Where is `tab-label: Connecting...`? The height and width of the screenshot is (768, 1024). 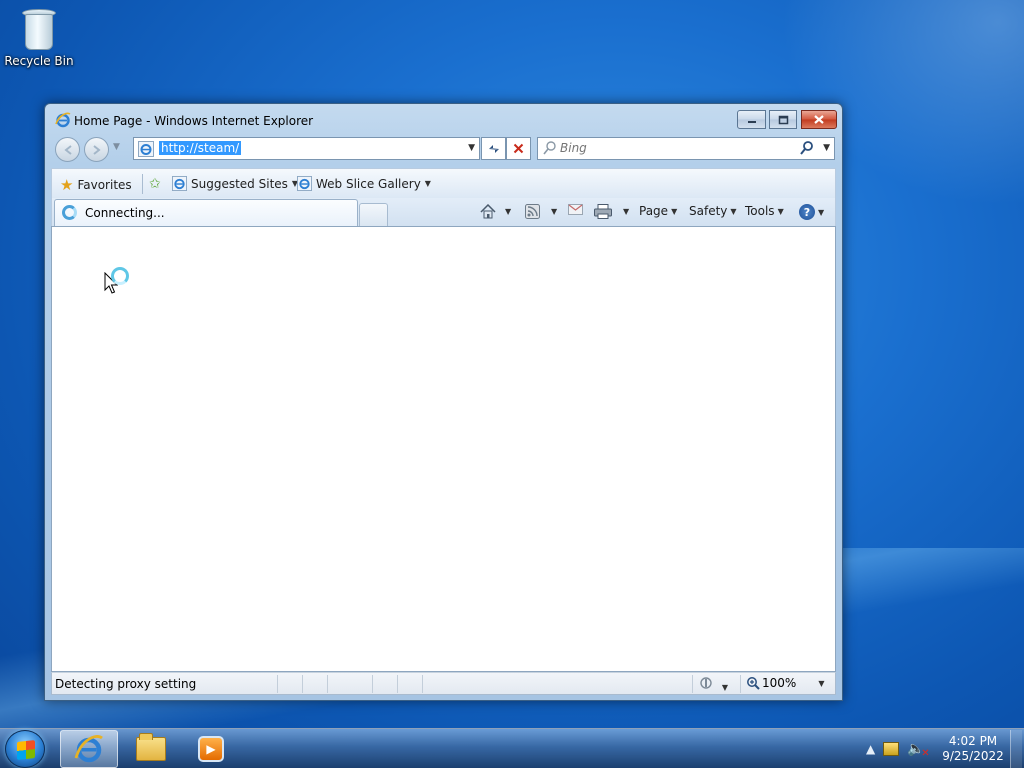 tab-label: Connecting... is located at coordinates (125, 213).